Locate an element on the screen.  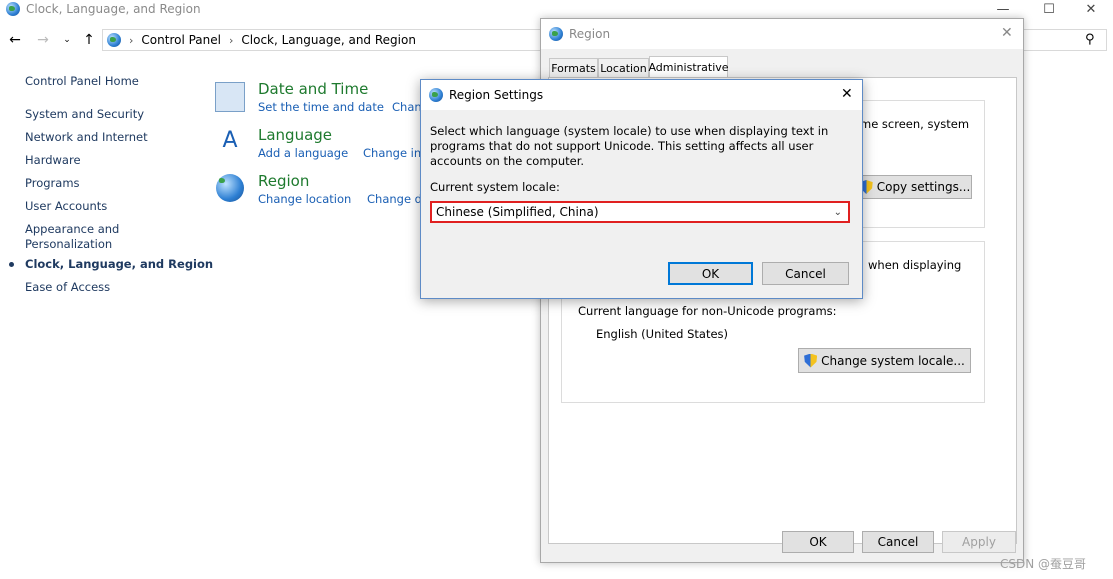
watermark: CSDN @蚕豆哥 is located at coordinates (1043, 564).